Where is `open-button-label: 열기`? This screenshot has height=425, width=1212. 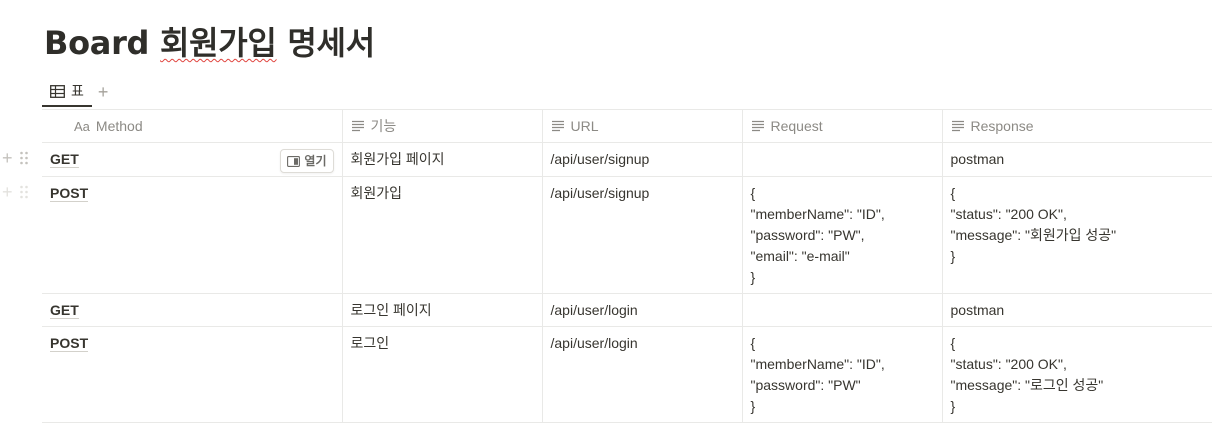
open-button-label: 열기 is located at coordinates (315, 160).